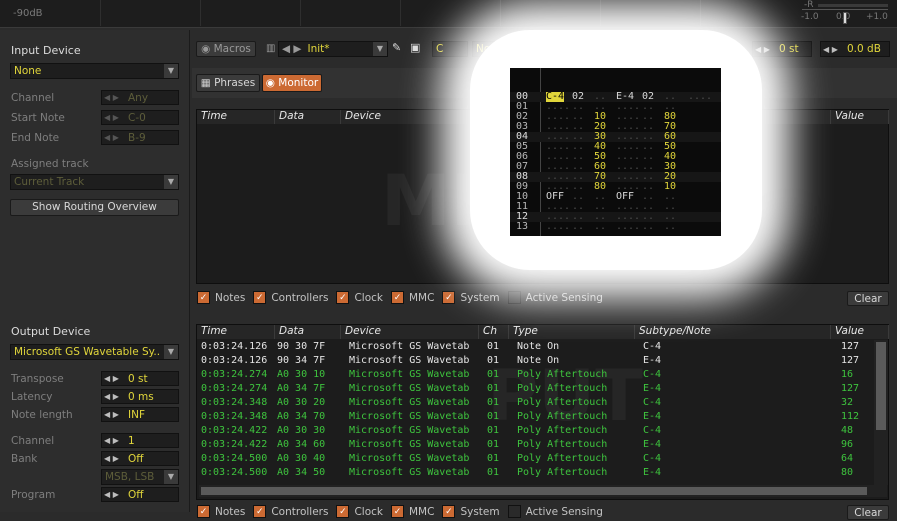 This screenshot has height=521, width=897. I want to click on horizontal-scrollbar, so click(543, 491).